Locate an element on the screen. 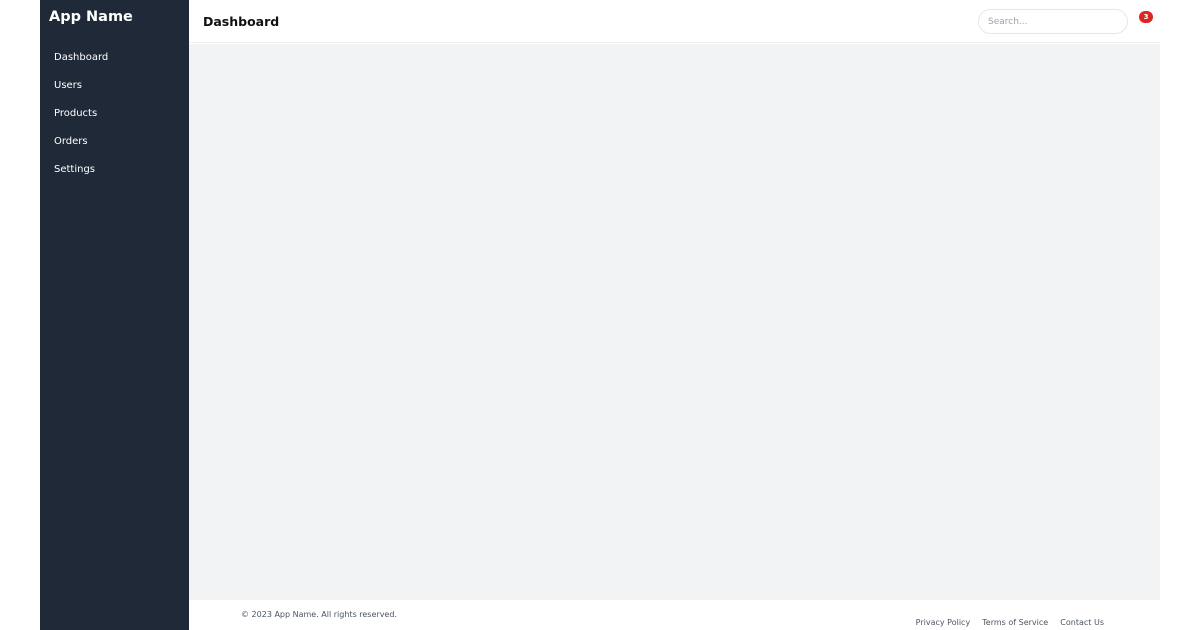 The height and width of the screenshot is (630, 1200). sidebar-item-orders: Orders is located at coordinates (114, 142).